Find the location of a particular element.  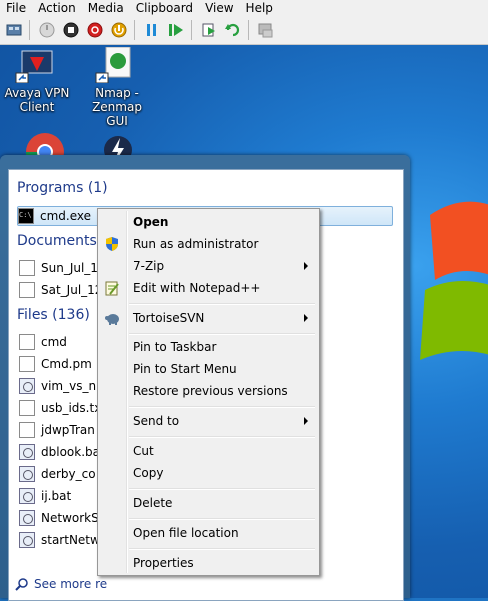

menu-item-open-file-location: Open file location is located at coordinates (208, 533).